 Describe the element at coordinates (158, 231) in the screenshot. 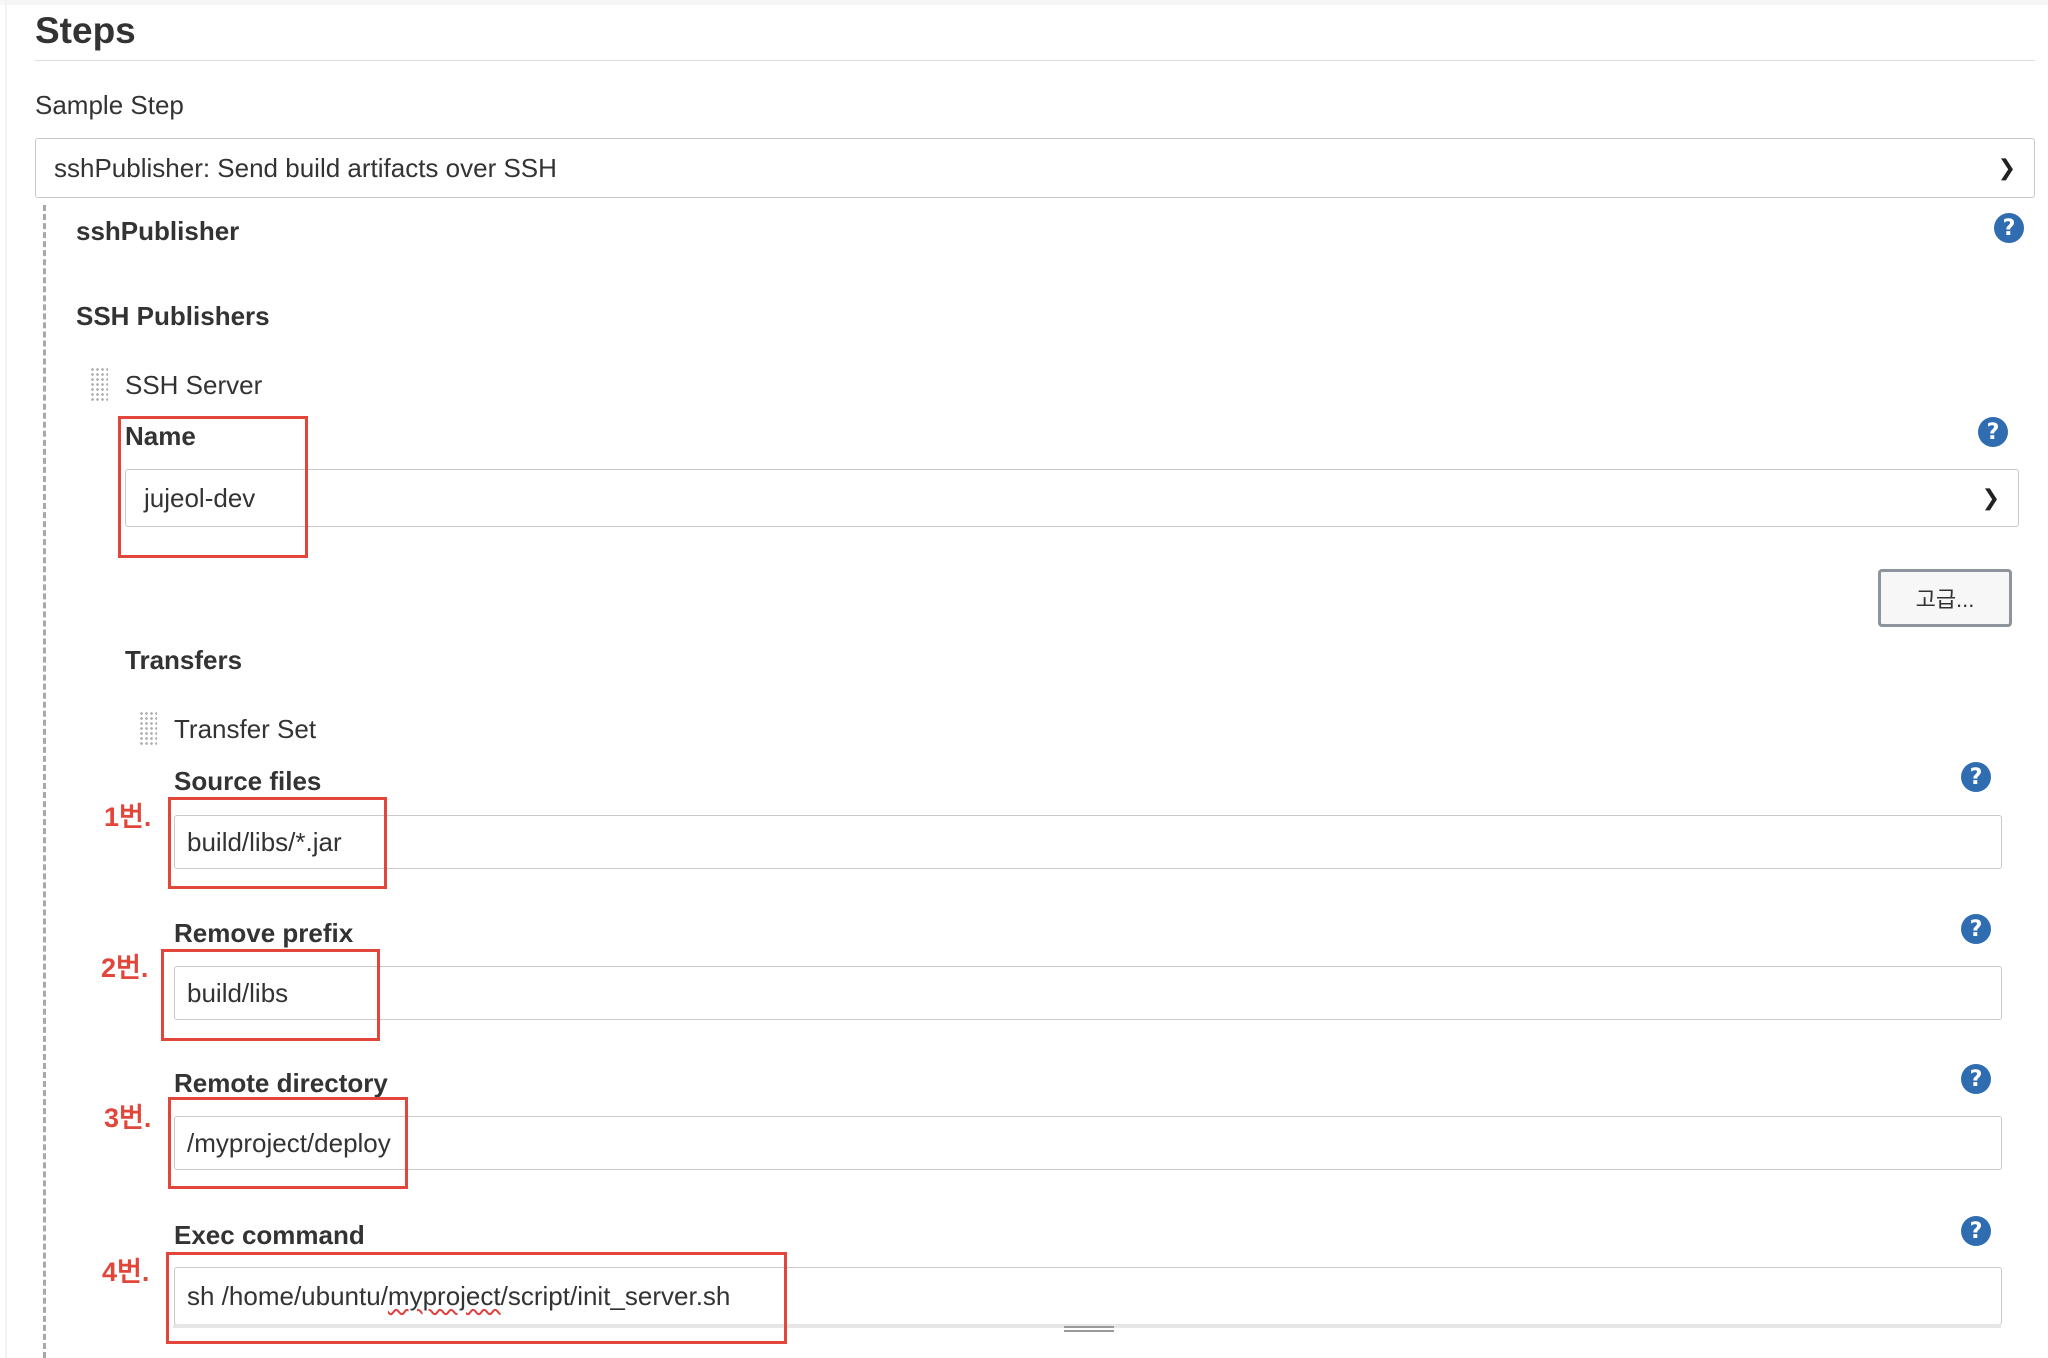

I see `ssh-publisher-title: sshPublisher` at that location.